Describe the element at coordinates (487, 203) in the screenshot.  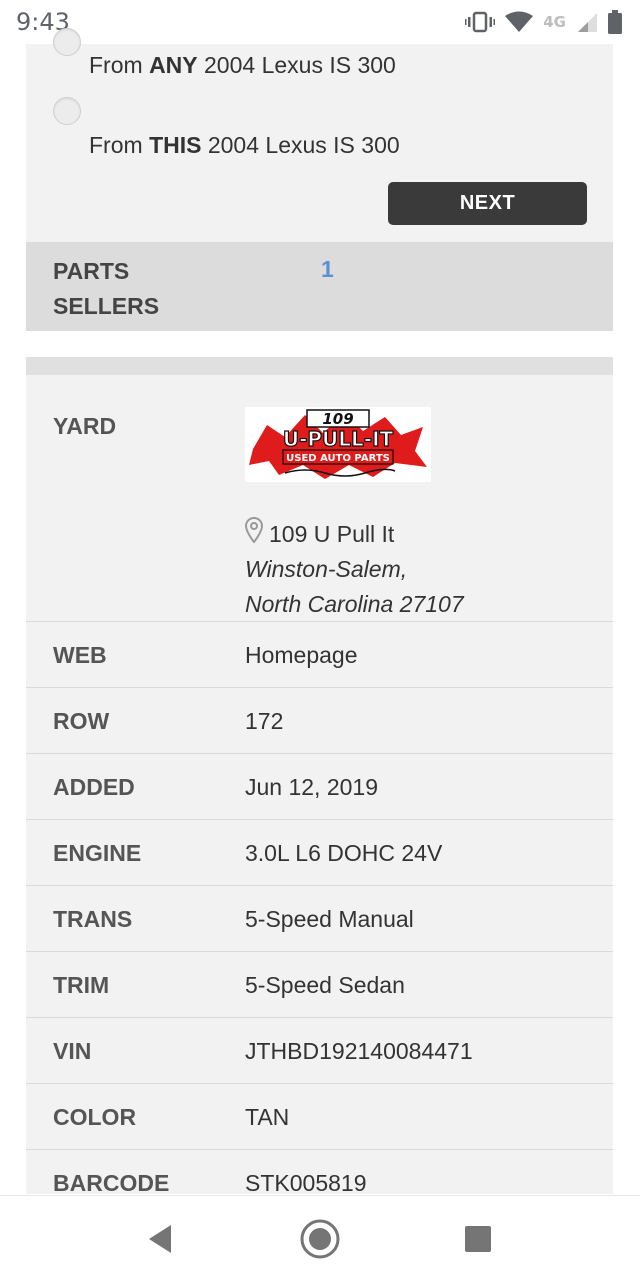
I see `next-button: NEXT` at that location.